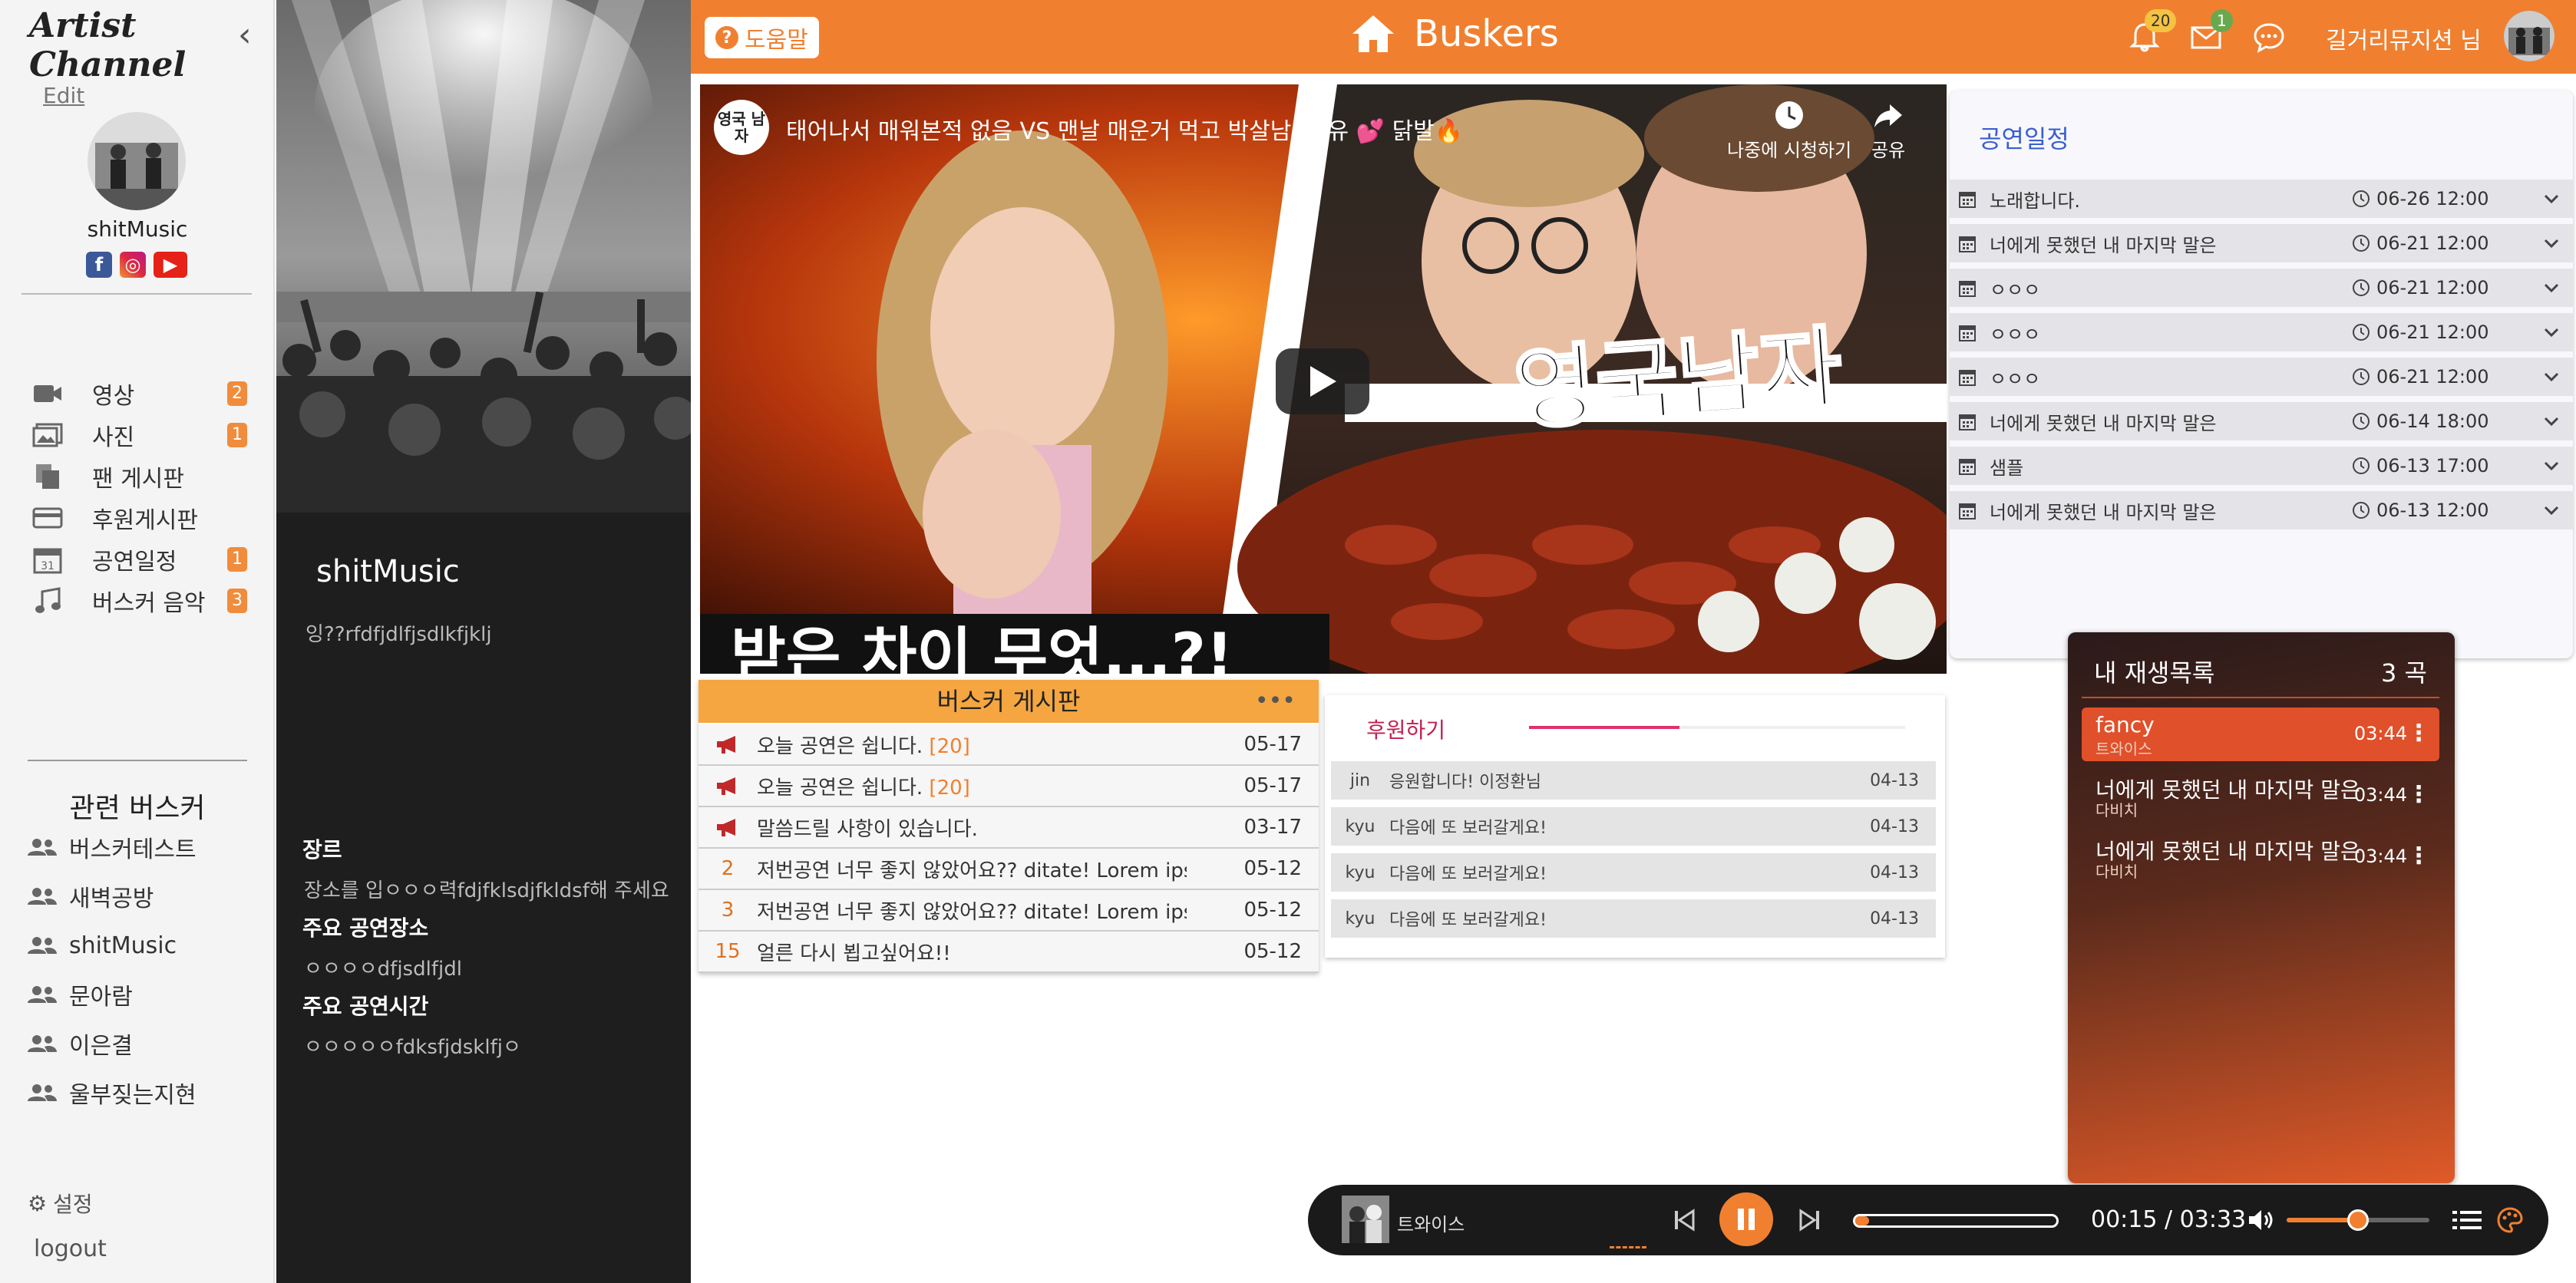  What do you see at coordinates (1684, 1220) in the screenshot?
I see `previous-button` at bounding box center [1684, 1220].